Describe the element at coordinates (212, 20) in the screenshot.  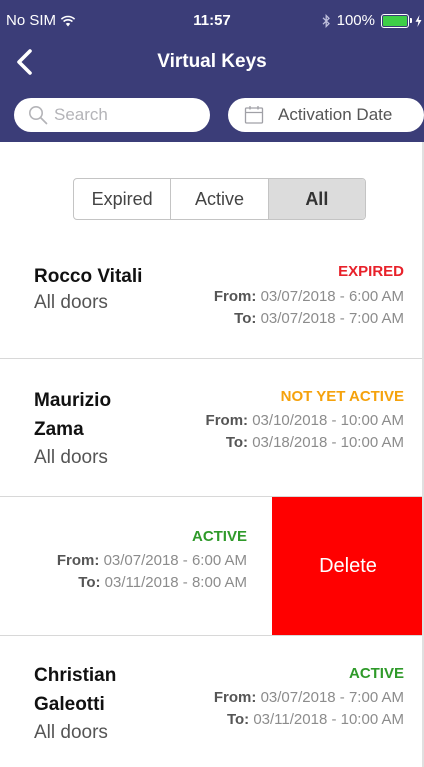
I see `status-bar: No SIM 11:57 100%` at that location.